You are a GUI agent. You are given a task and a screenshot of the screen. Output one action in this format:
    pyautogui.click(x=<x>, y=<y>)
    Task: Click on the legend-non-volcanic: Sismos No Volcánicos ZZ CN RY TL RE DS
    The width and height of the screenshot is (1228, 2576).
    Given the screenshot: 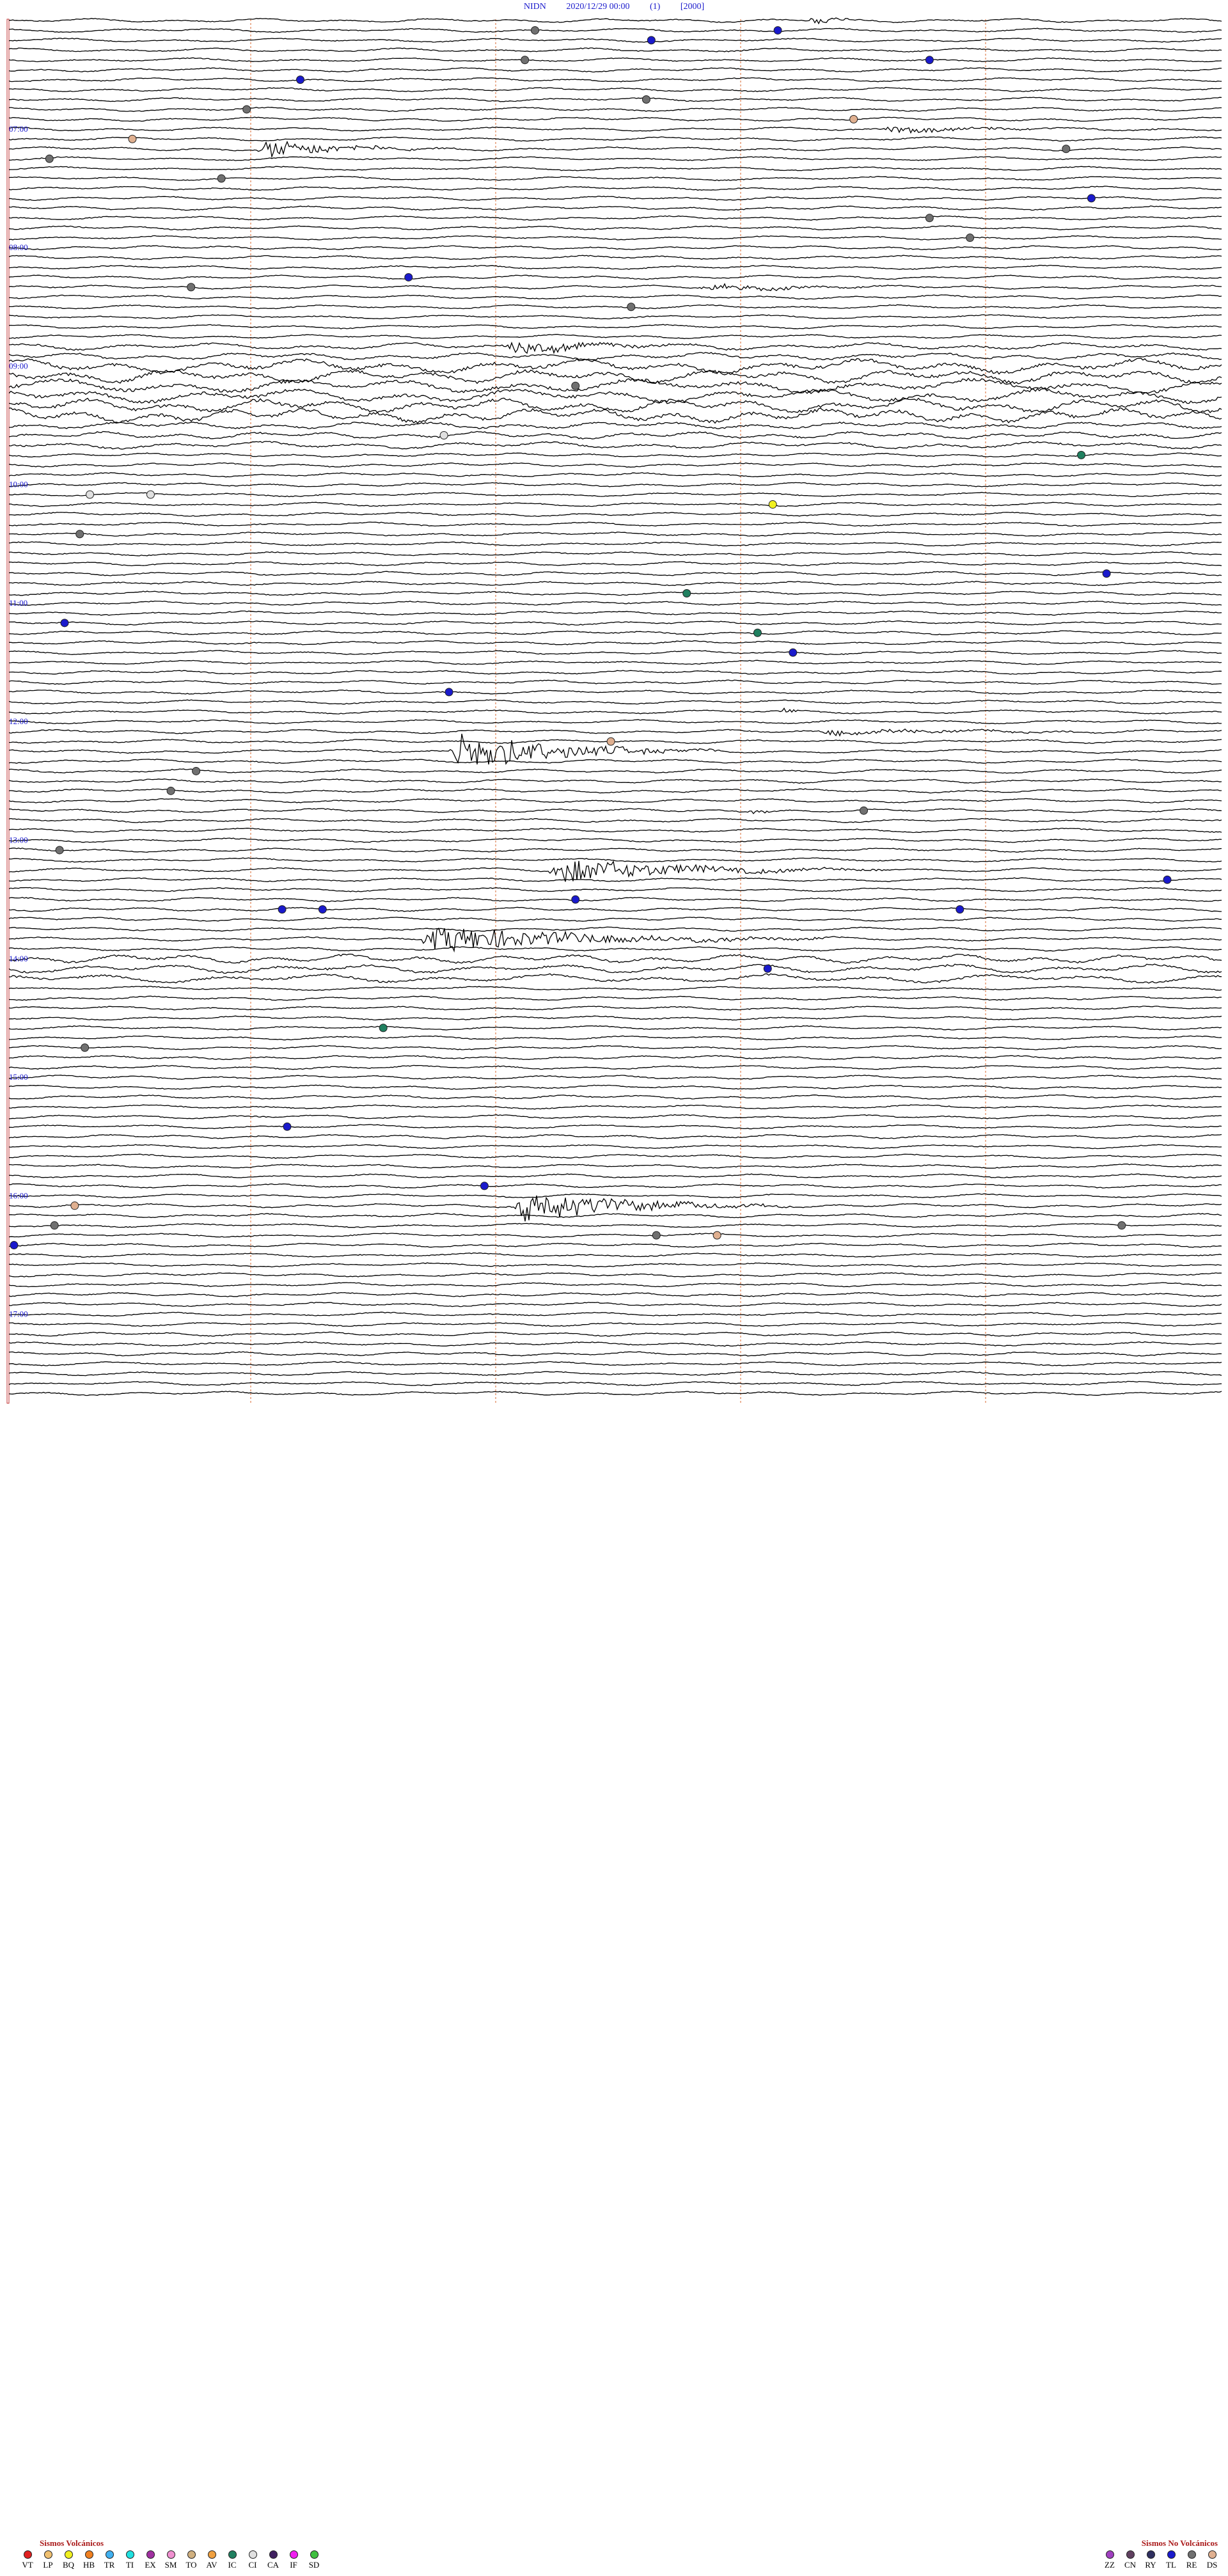 What is the action you would take?
    pyautogui.click(x=1160, y=2554)
    